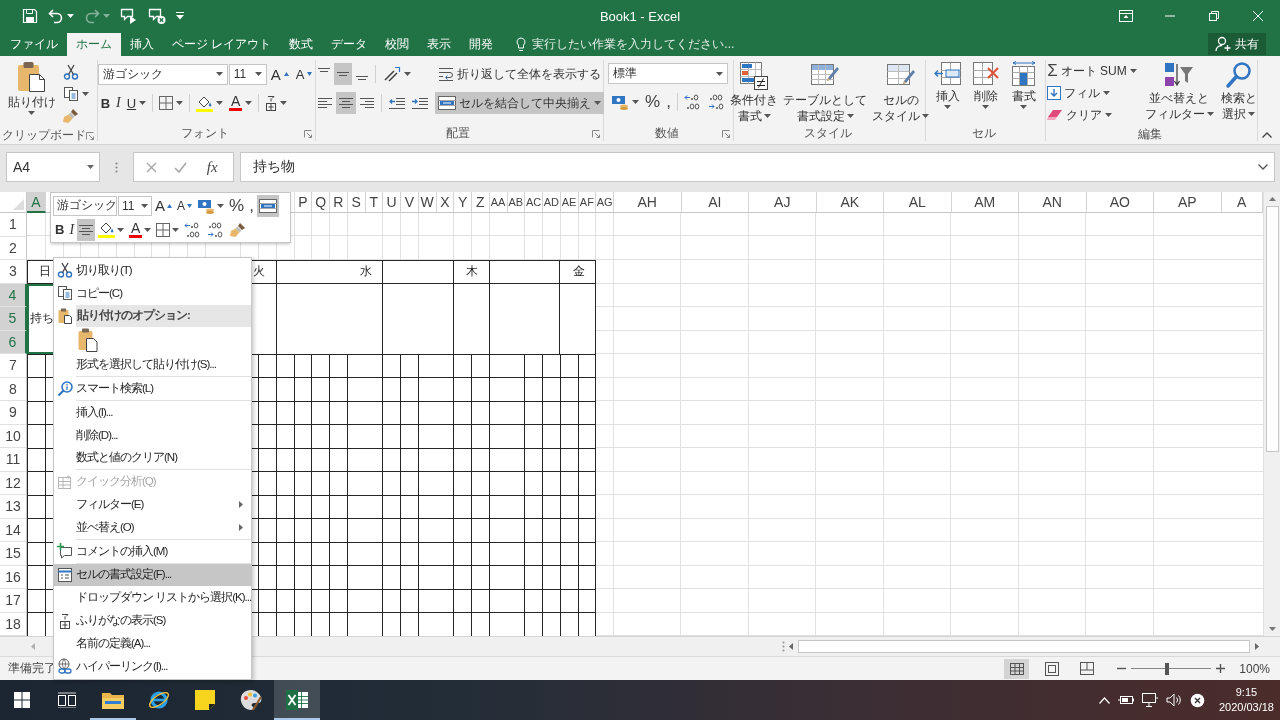 This screenshot has height=720, width=1280. What do you see at coordinates (301, 44) in the screenshot?
I see `ribbon-tab: 数式` at bounding box center [301, 44].